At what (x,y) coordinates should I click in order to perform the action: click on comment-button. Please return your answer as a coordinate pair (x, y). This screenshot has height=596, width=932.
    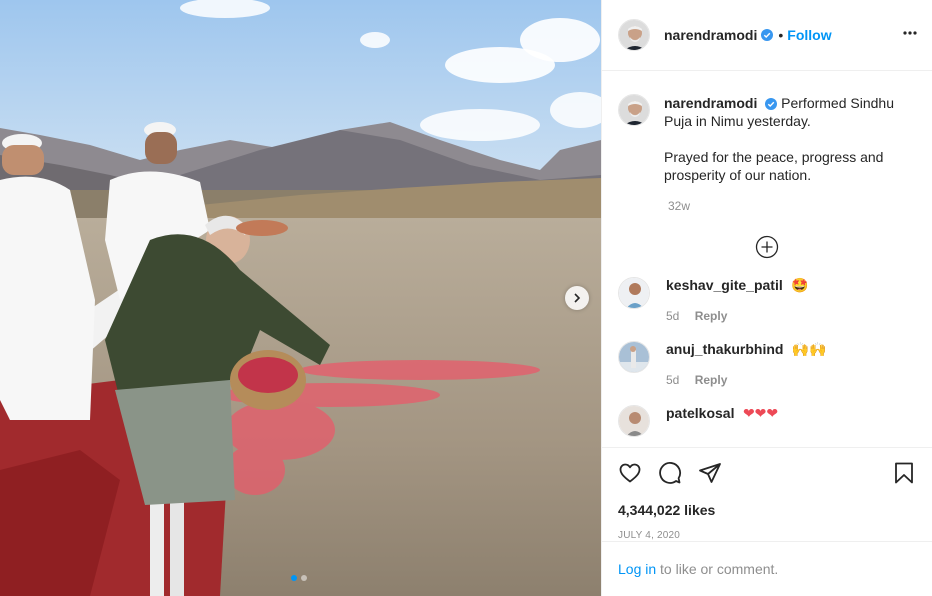
    Looking at the image, I should click on (670, 473).